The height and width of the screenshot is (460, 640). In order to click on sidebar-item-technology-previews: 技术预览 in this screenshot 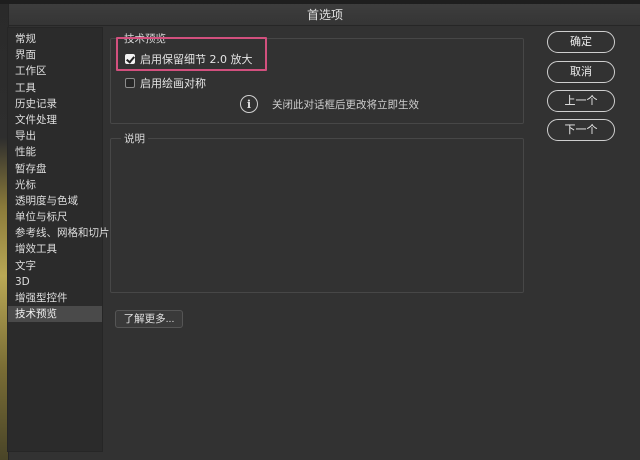, I will do `click(55, 314)`.